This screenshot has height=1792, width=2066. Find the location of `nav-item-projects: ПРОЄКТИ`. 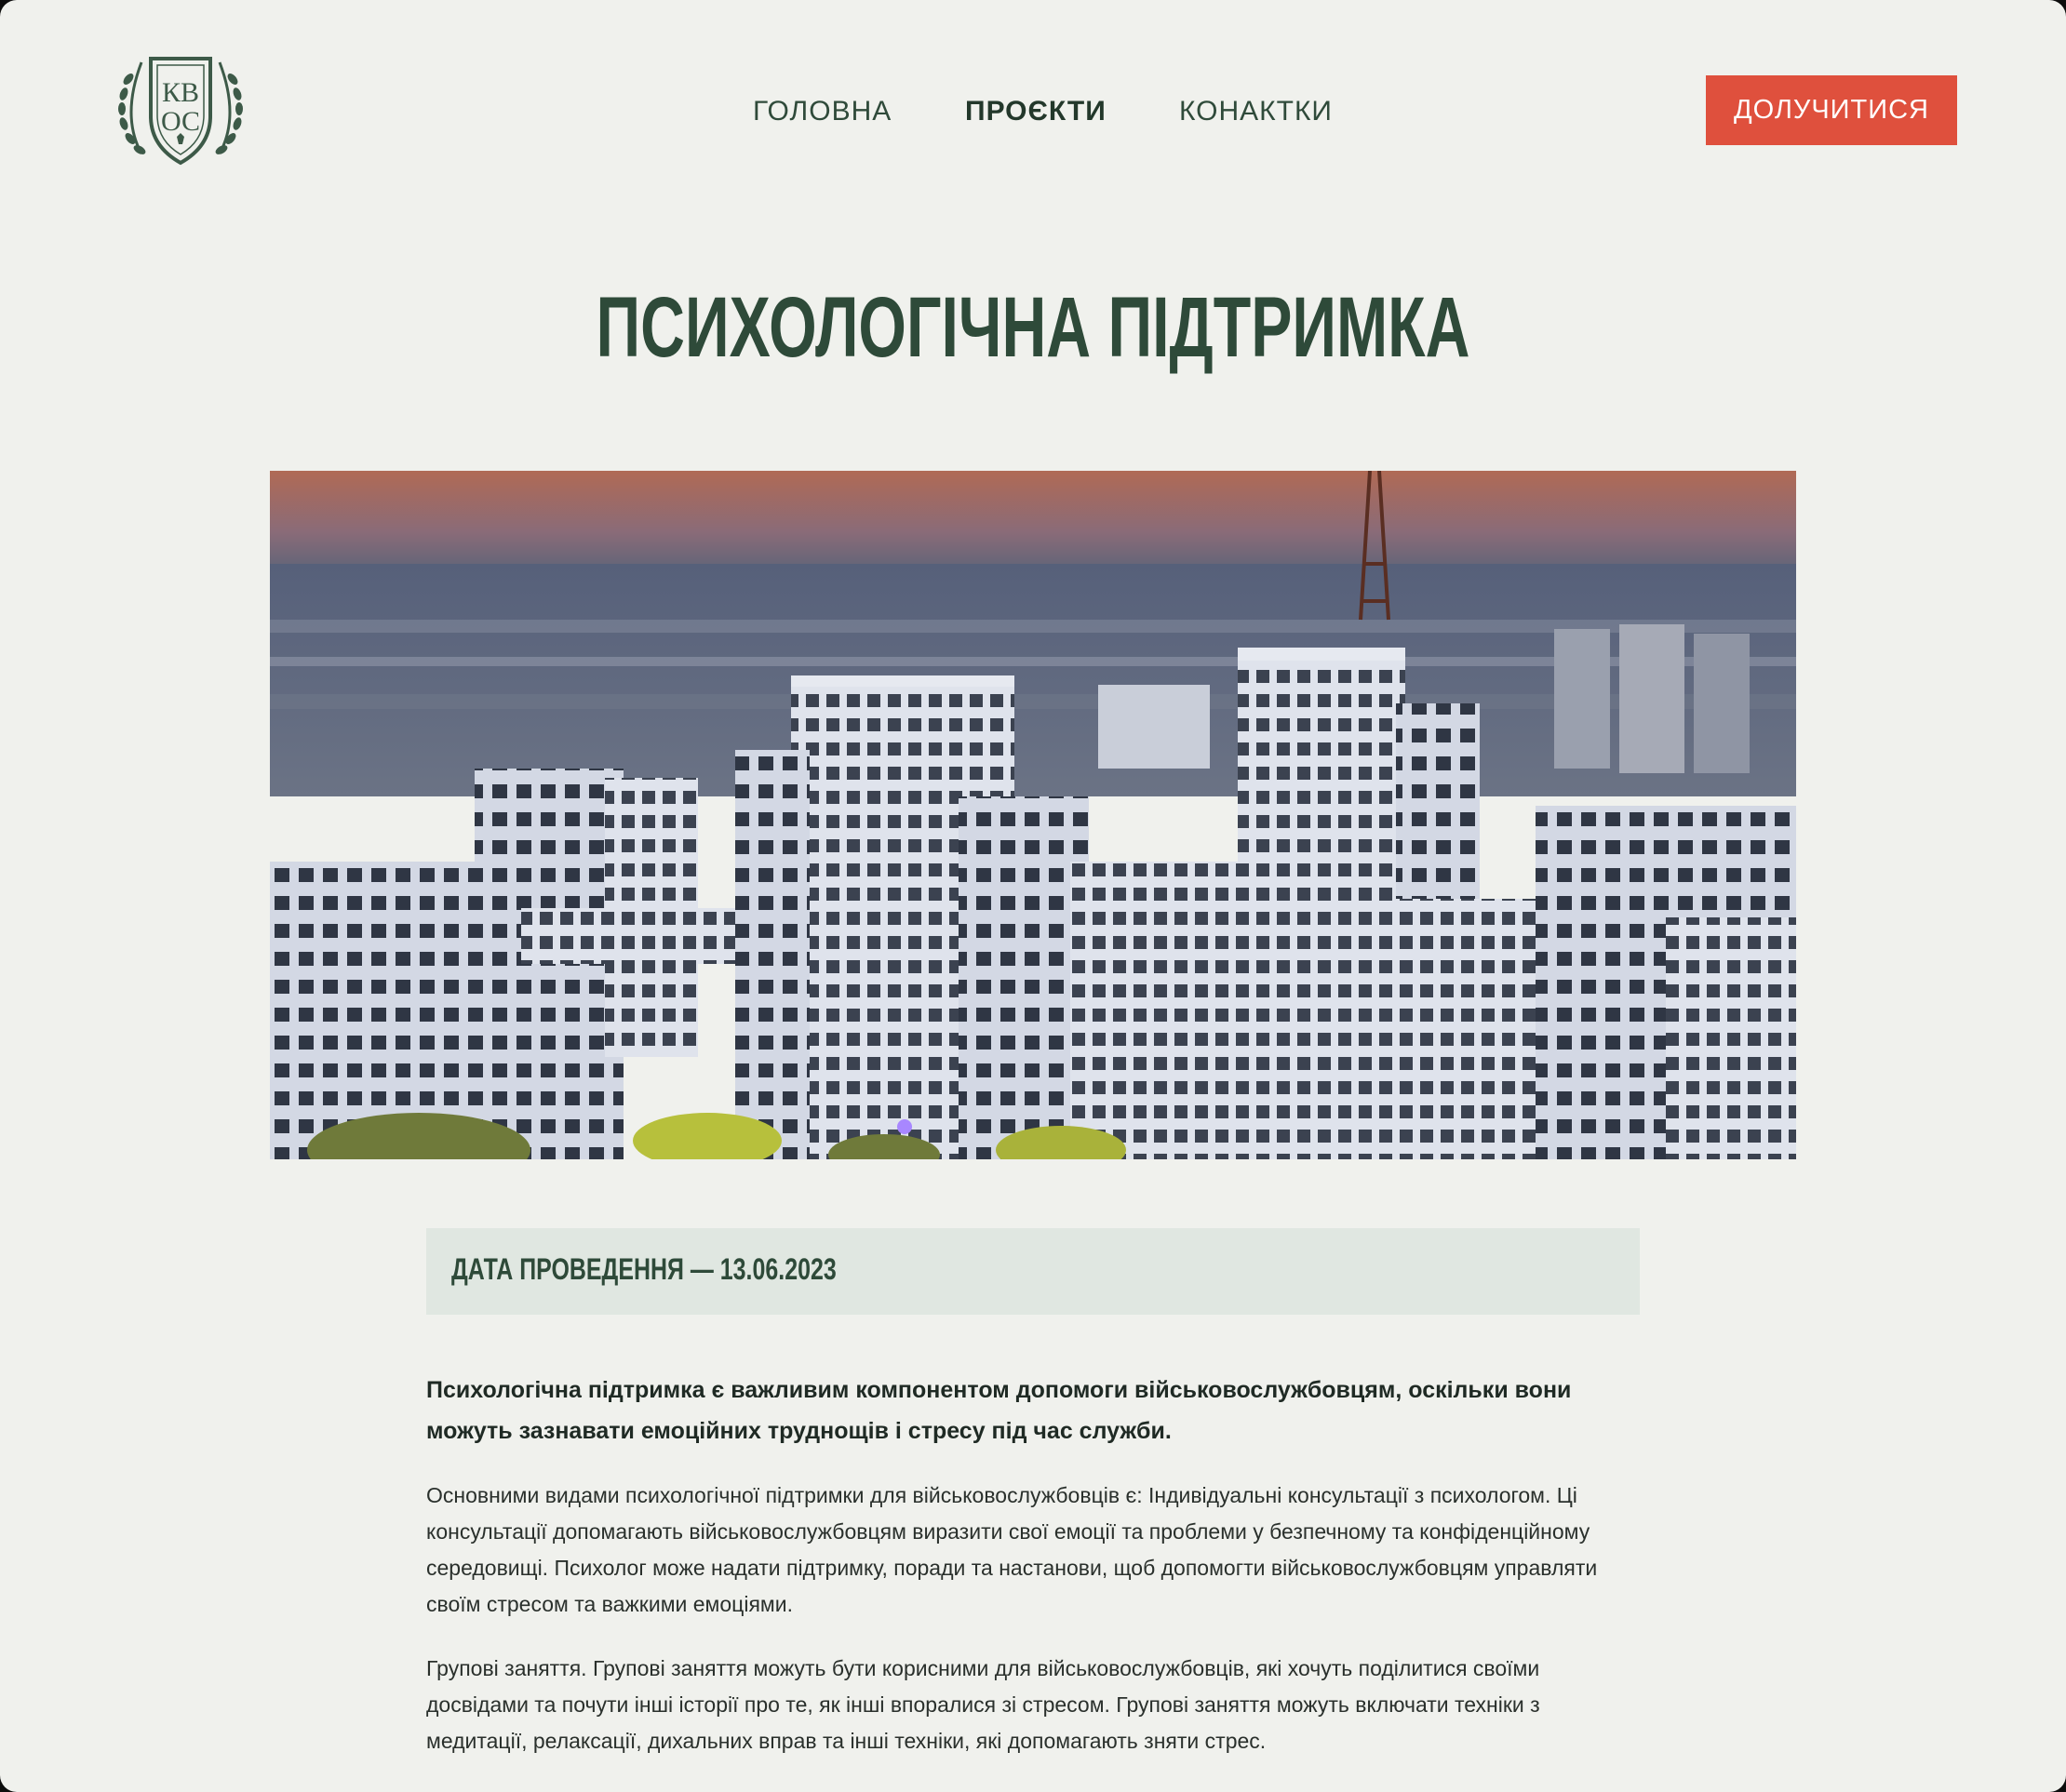

nav-item-projects: ПРОЄКТИ is located at coordinates (1036, 112).